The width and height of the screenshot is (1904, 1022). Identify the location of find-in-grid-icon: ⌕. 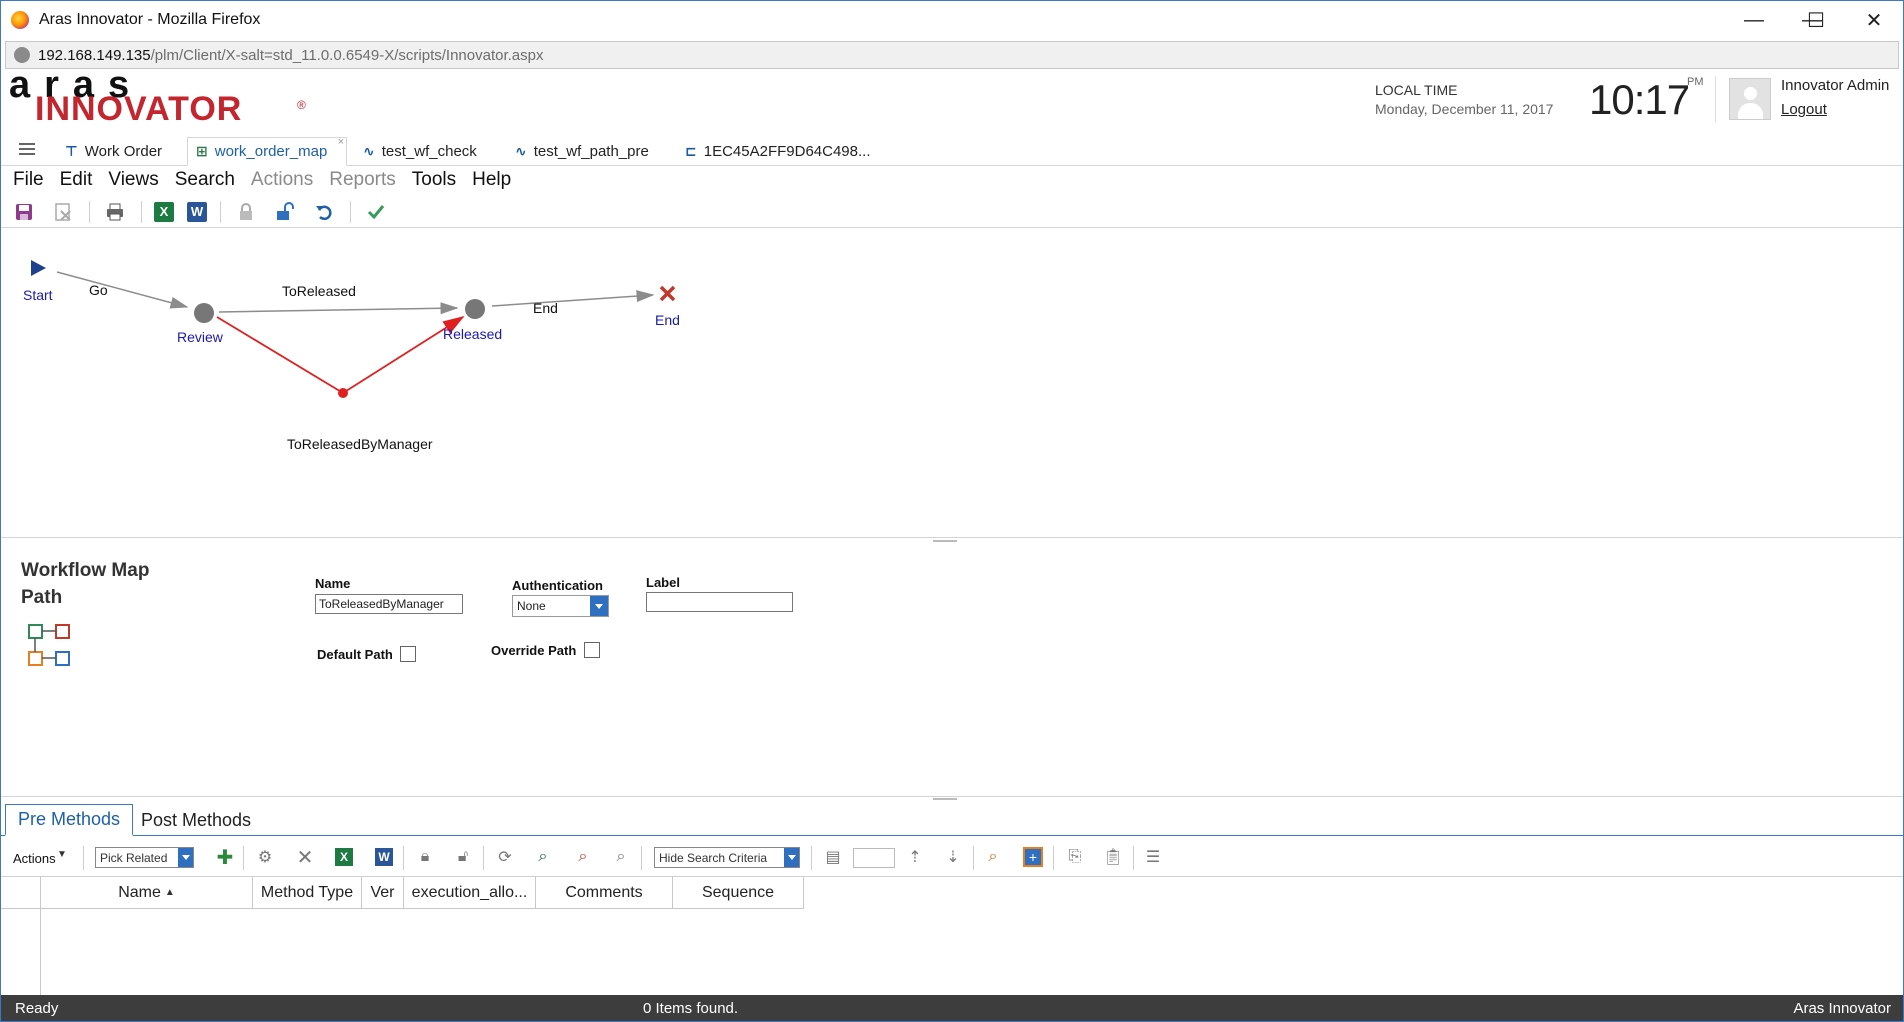
(993, 857).